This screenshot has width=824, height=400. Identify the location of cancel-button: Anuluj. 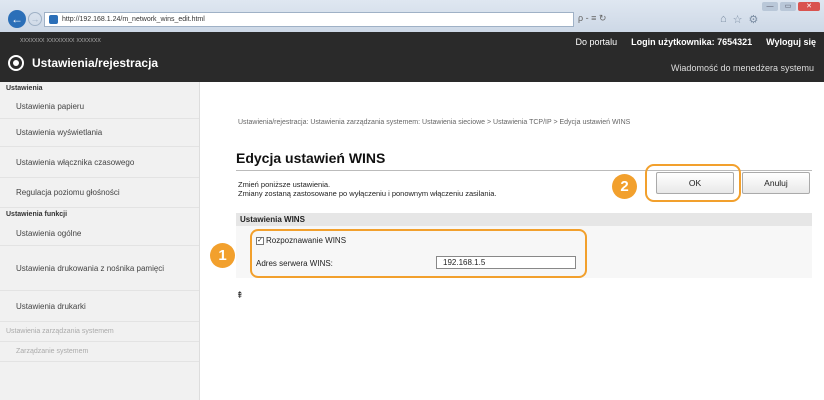
(776, 183).